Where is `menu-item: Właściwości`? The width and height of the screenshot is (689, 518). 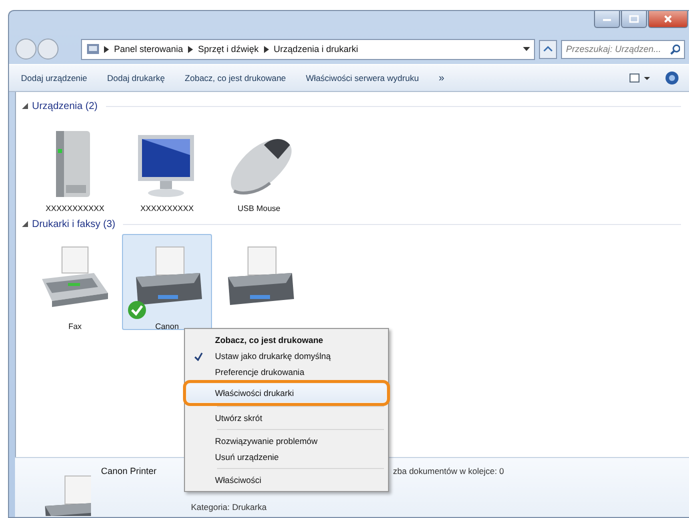 menu-item: Właściwości is located at coordinates (286, 480).